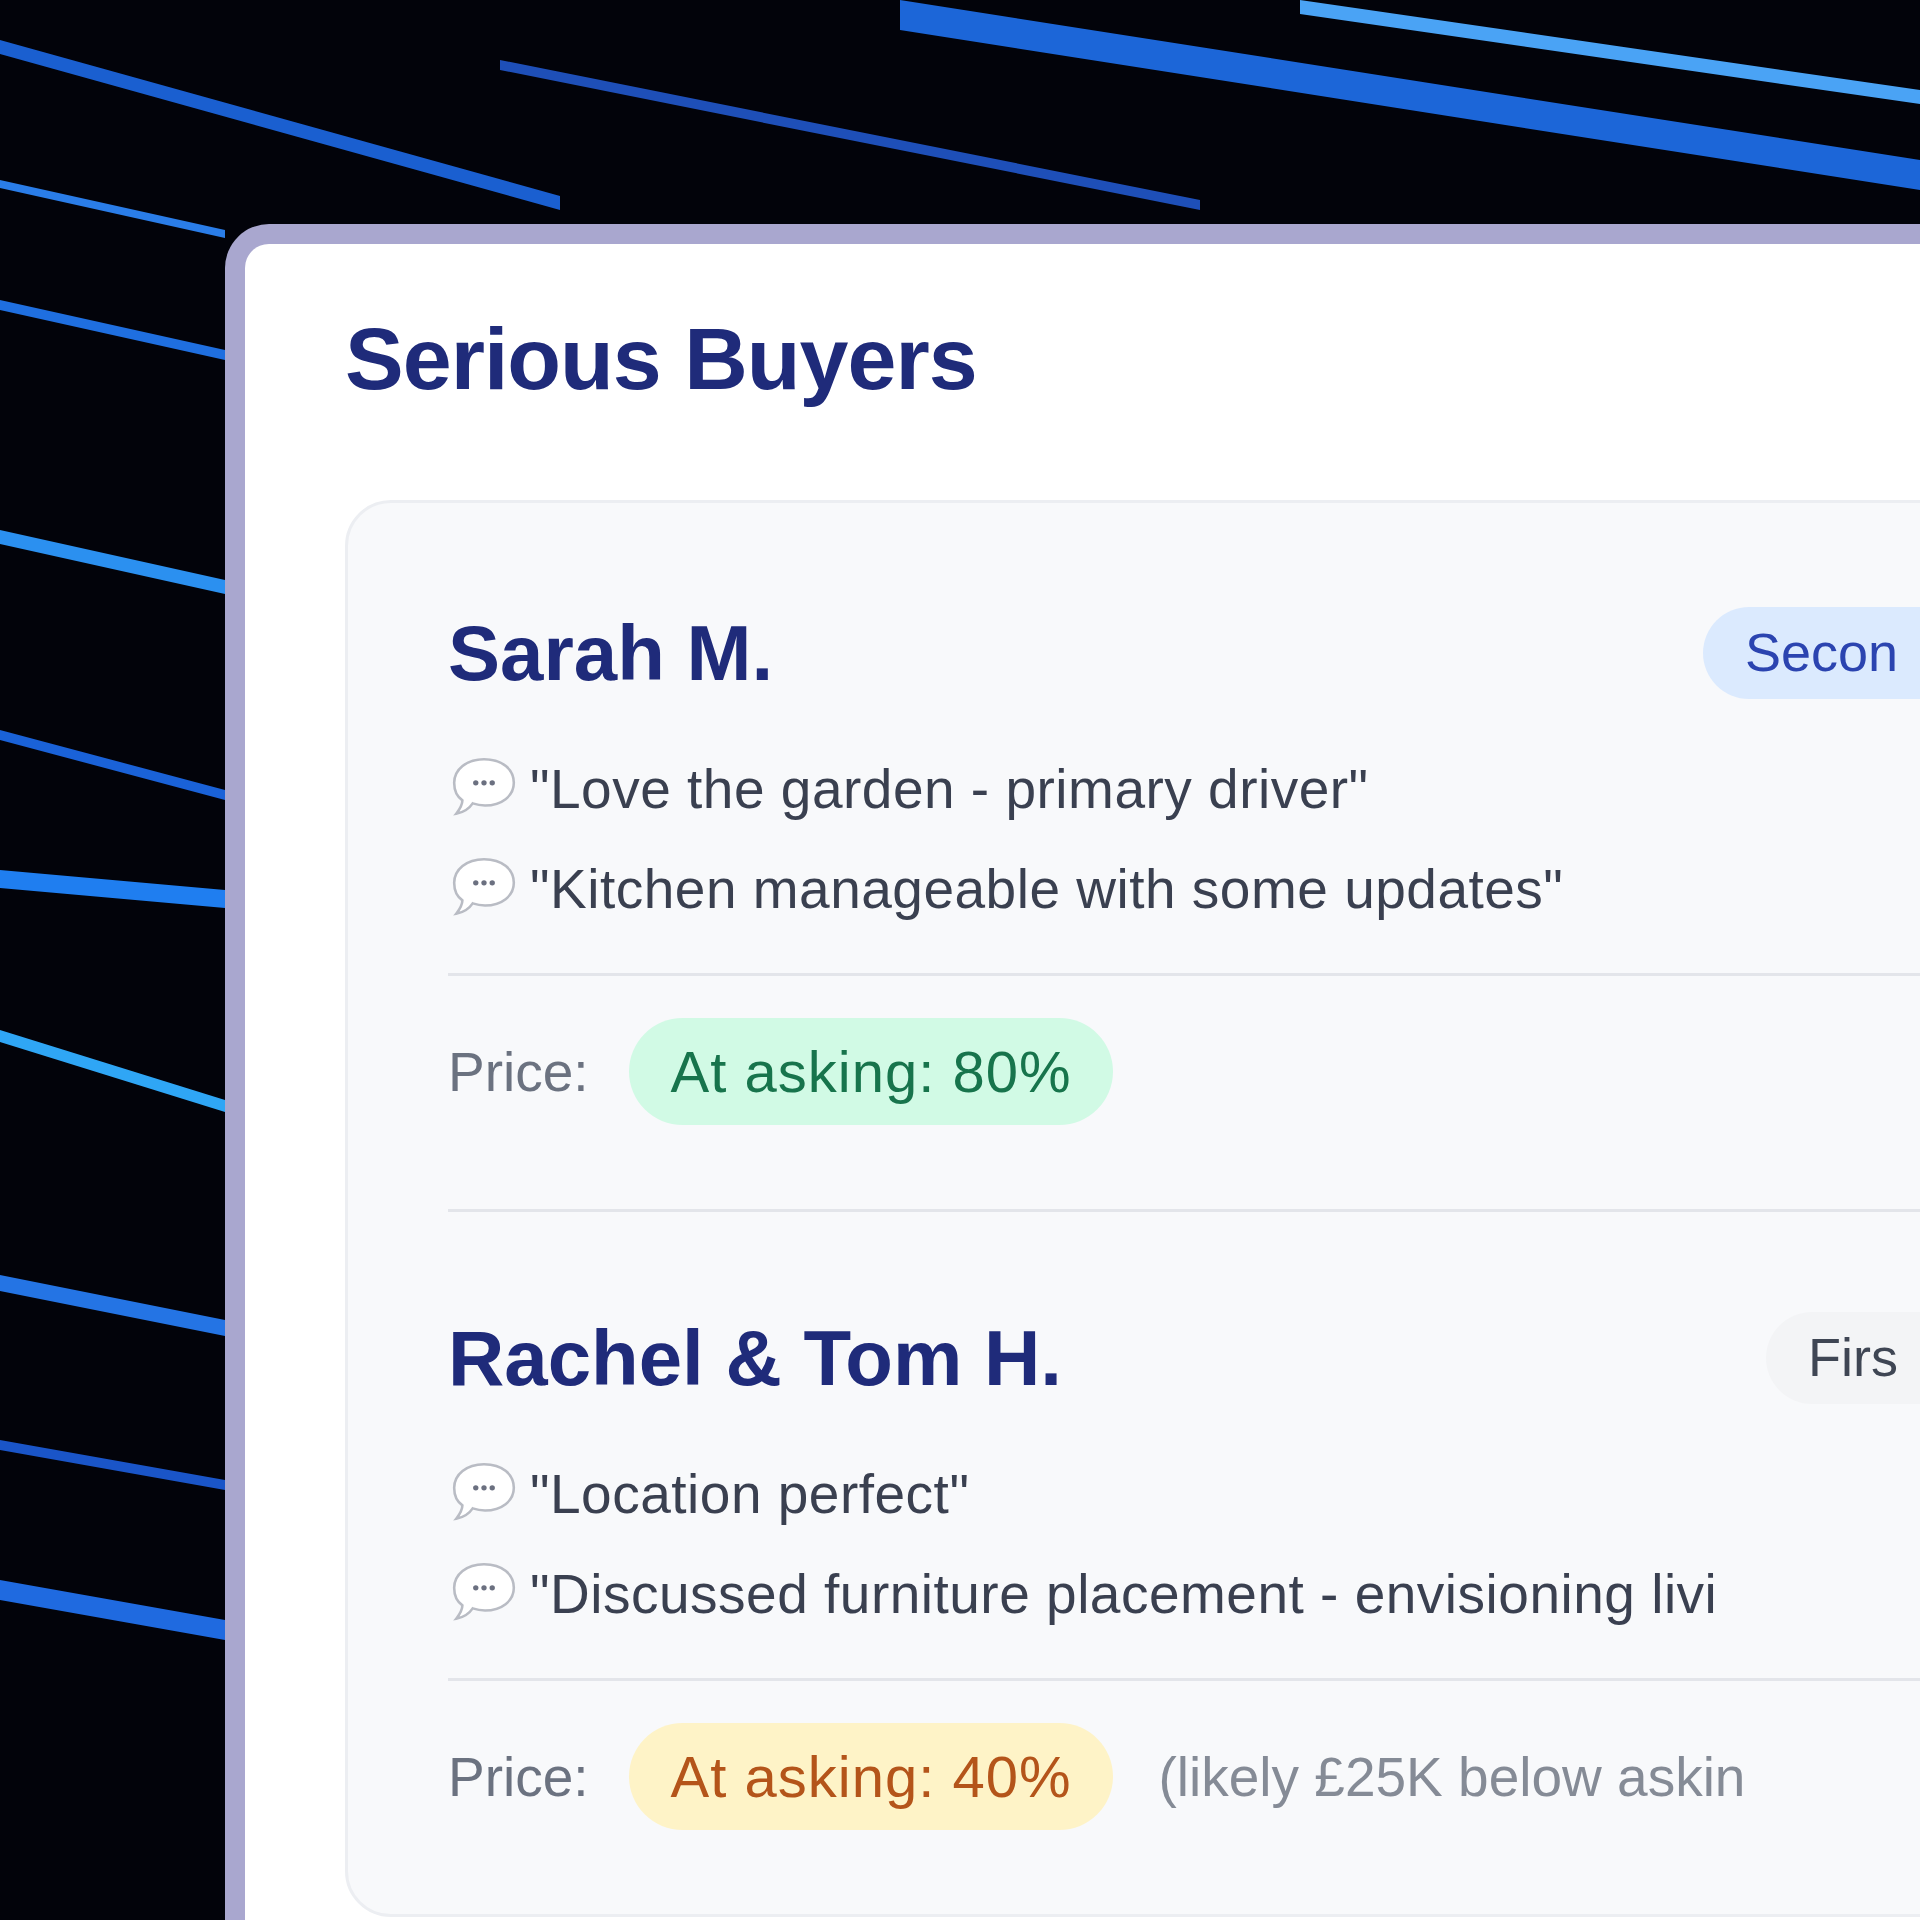  I want to click on price-note: (likely £25K below askin, so click(1452, 1776).